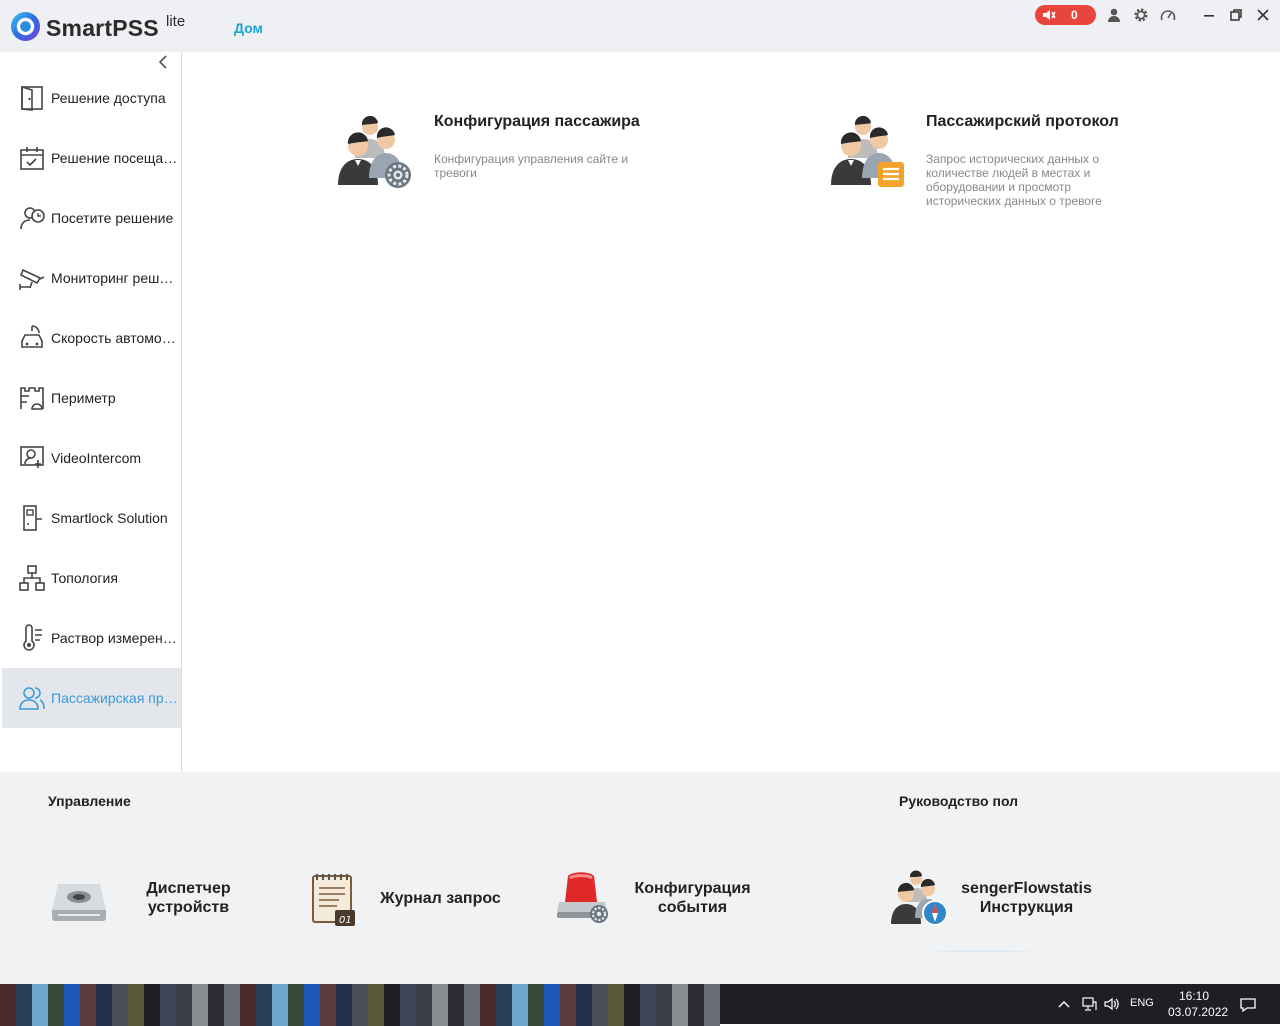 The height and width of the screenshot is (1026, 1280). Describe the element at coordinates (248, 28) in the screenshot. I see `tab-home: Дом` at that location.